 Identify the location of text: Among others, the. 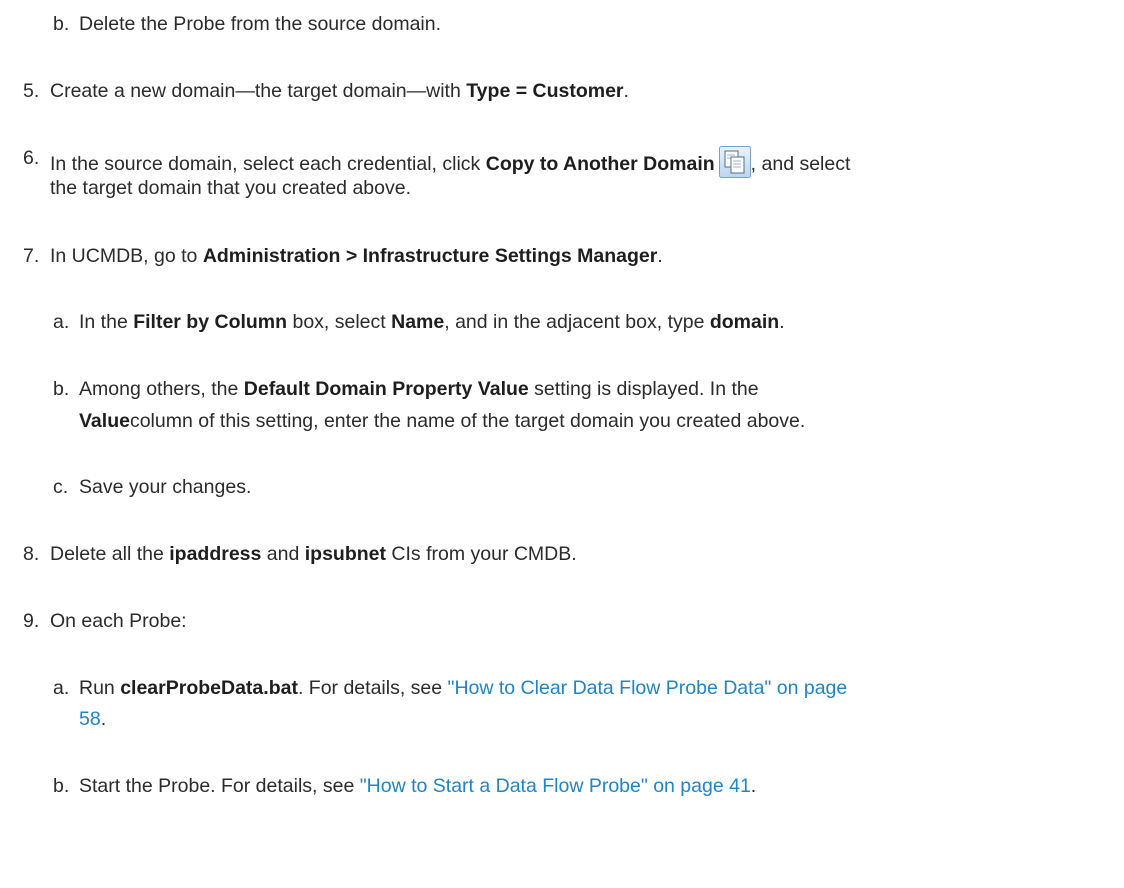
(161, 389).